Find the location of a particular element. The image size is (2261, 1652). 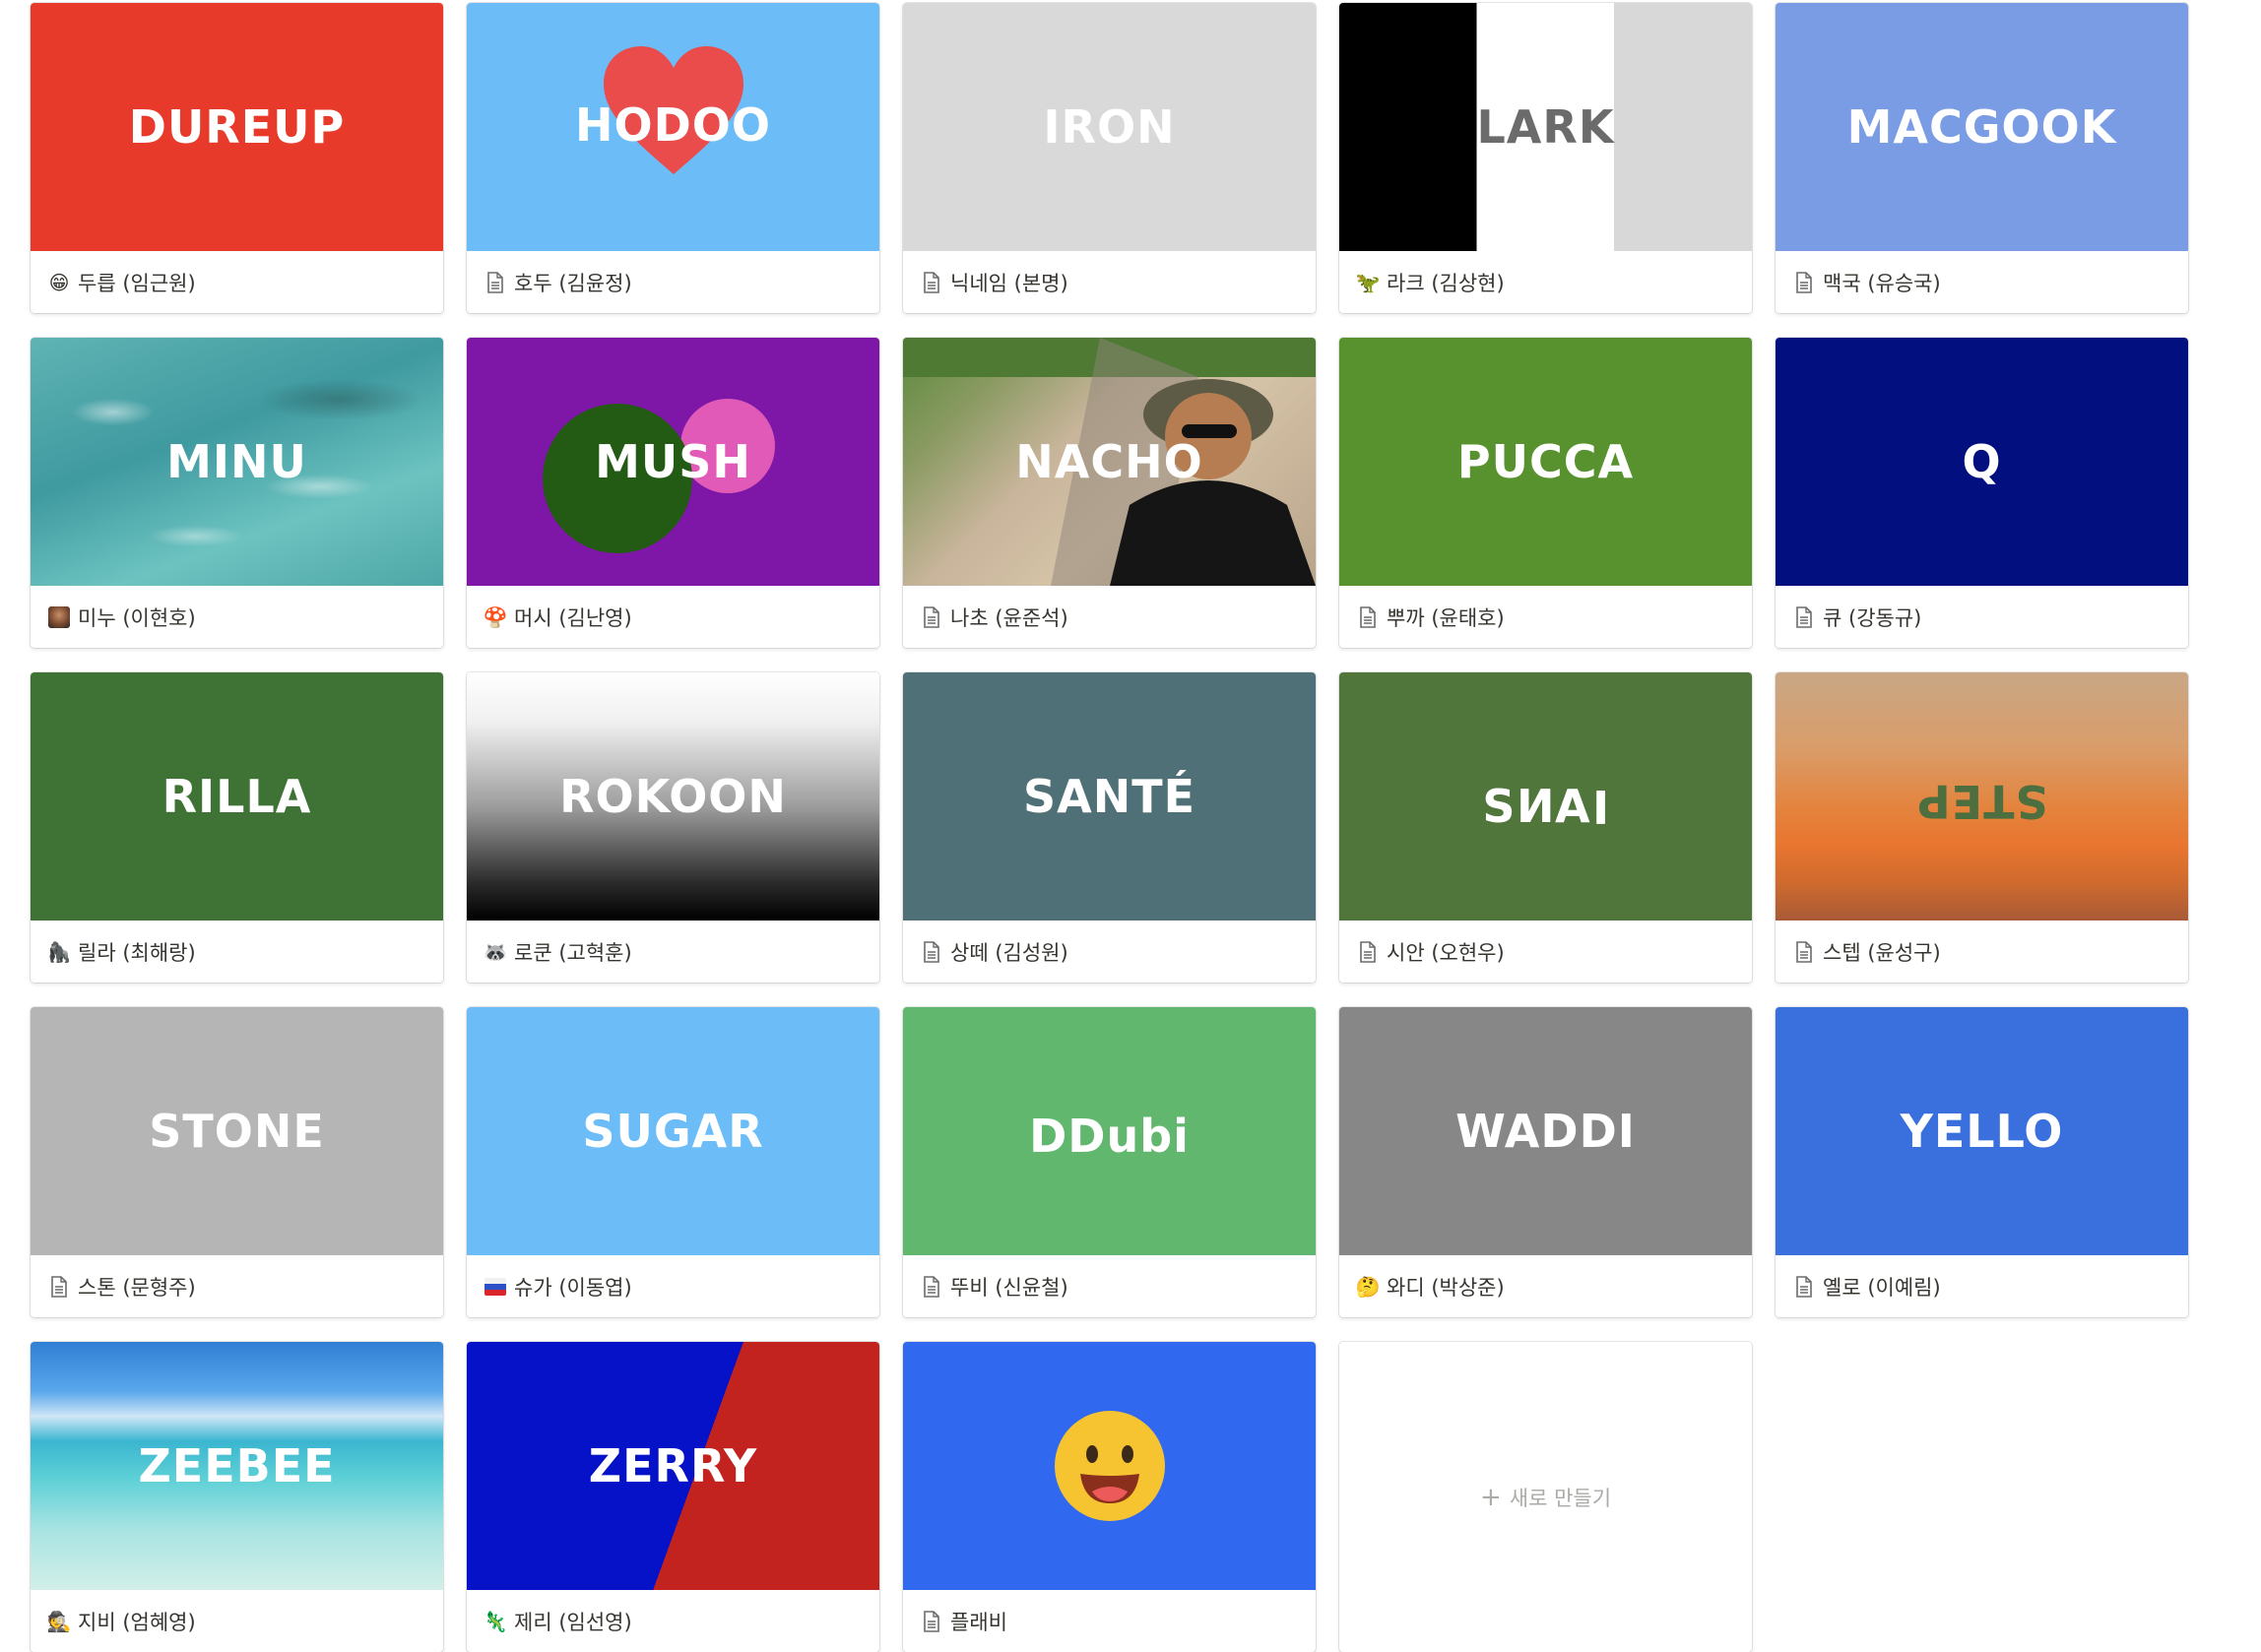

card-caption: 닉네임 (본명) is located at coordinates (1109, 282).